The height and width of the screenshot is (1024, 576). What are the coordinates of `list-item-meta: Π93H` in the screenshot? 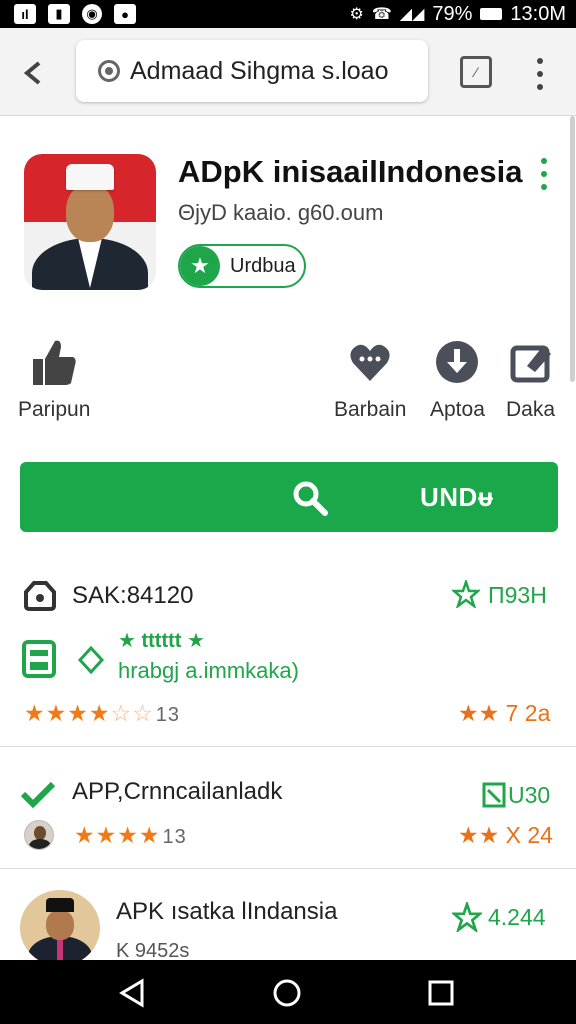 It's located at (517, 595).